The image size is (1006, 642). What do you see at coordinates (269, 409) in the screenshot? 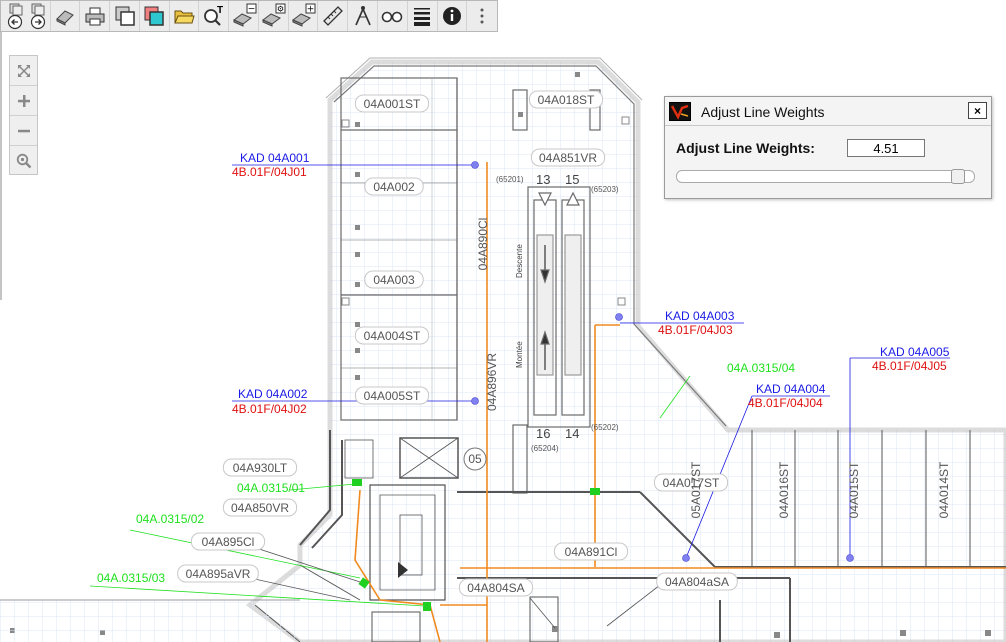
I see `device-ref-label: 4B.01F/04J02` at bounding box center [269, 409].